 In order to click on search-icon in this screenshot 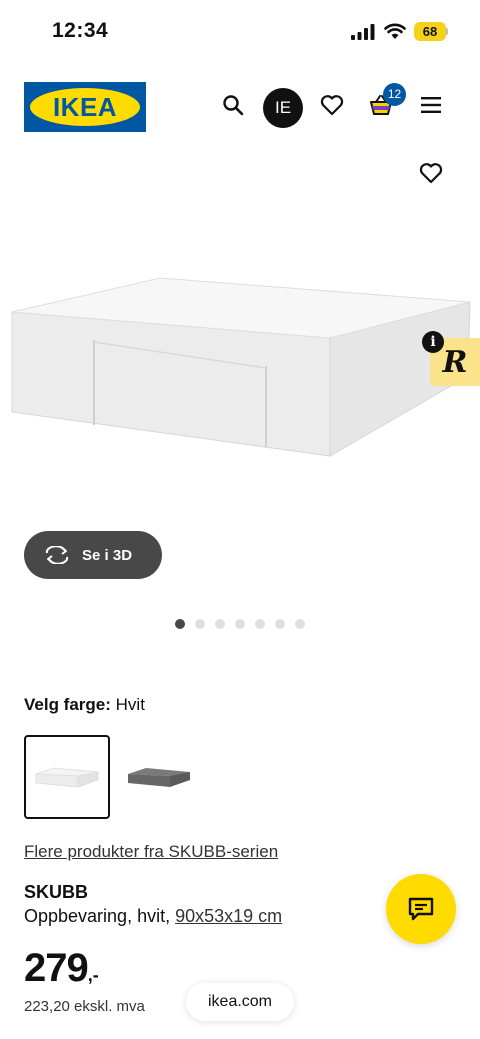, I will do `click(233, 105)`.